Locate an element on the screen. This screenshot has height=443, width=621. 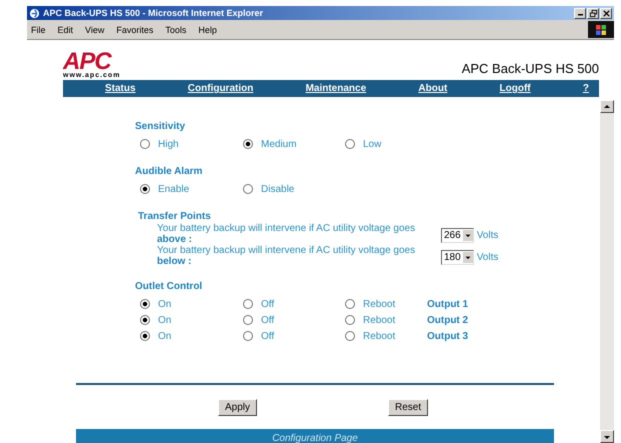
menu-item: Help is located at coordinates (207, 29).